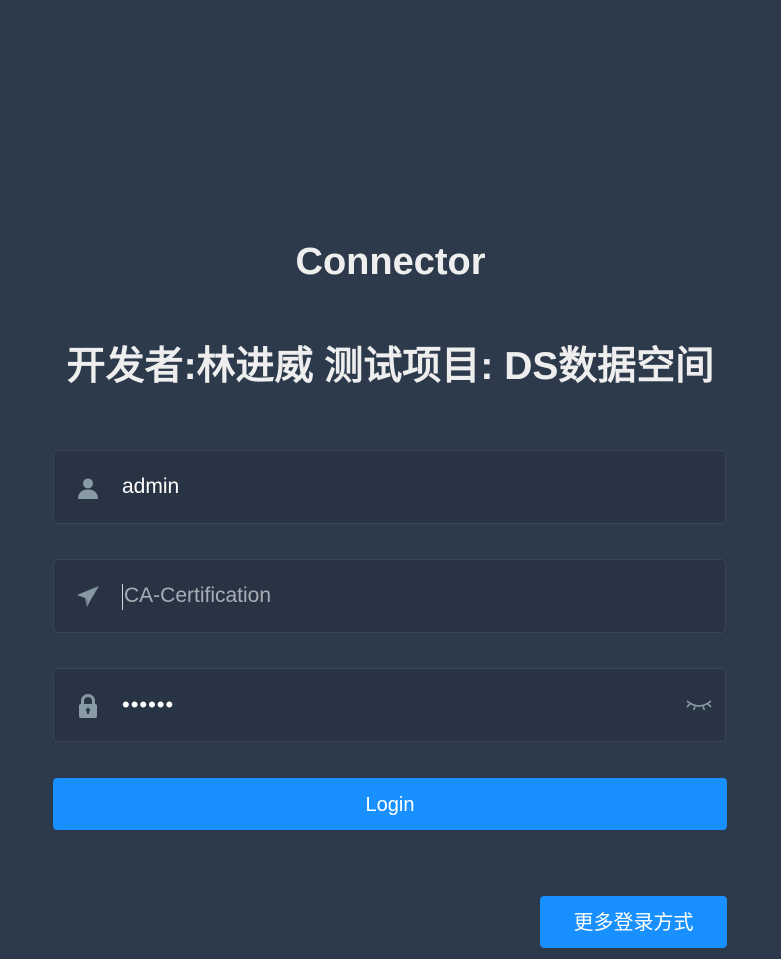 This screenshot has height=959, width=781. I want to click on certification-placeholder: CA-Certification, so click(197, 596).